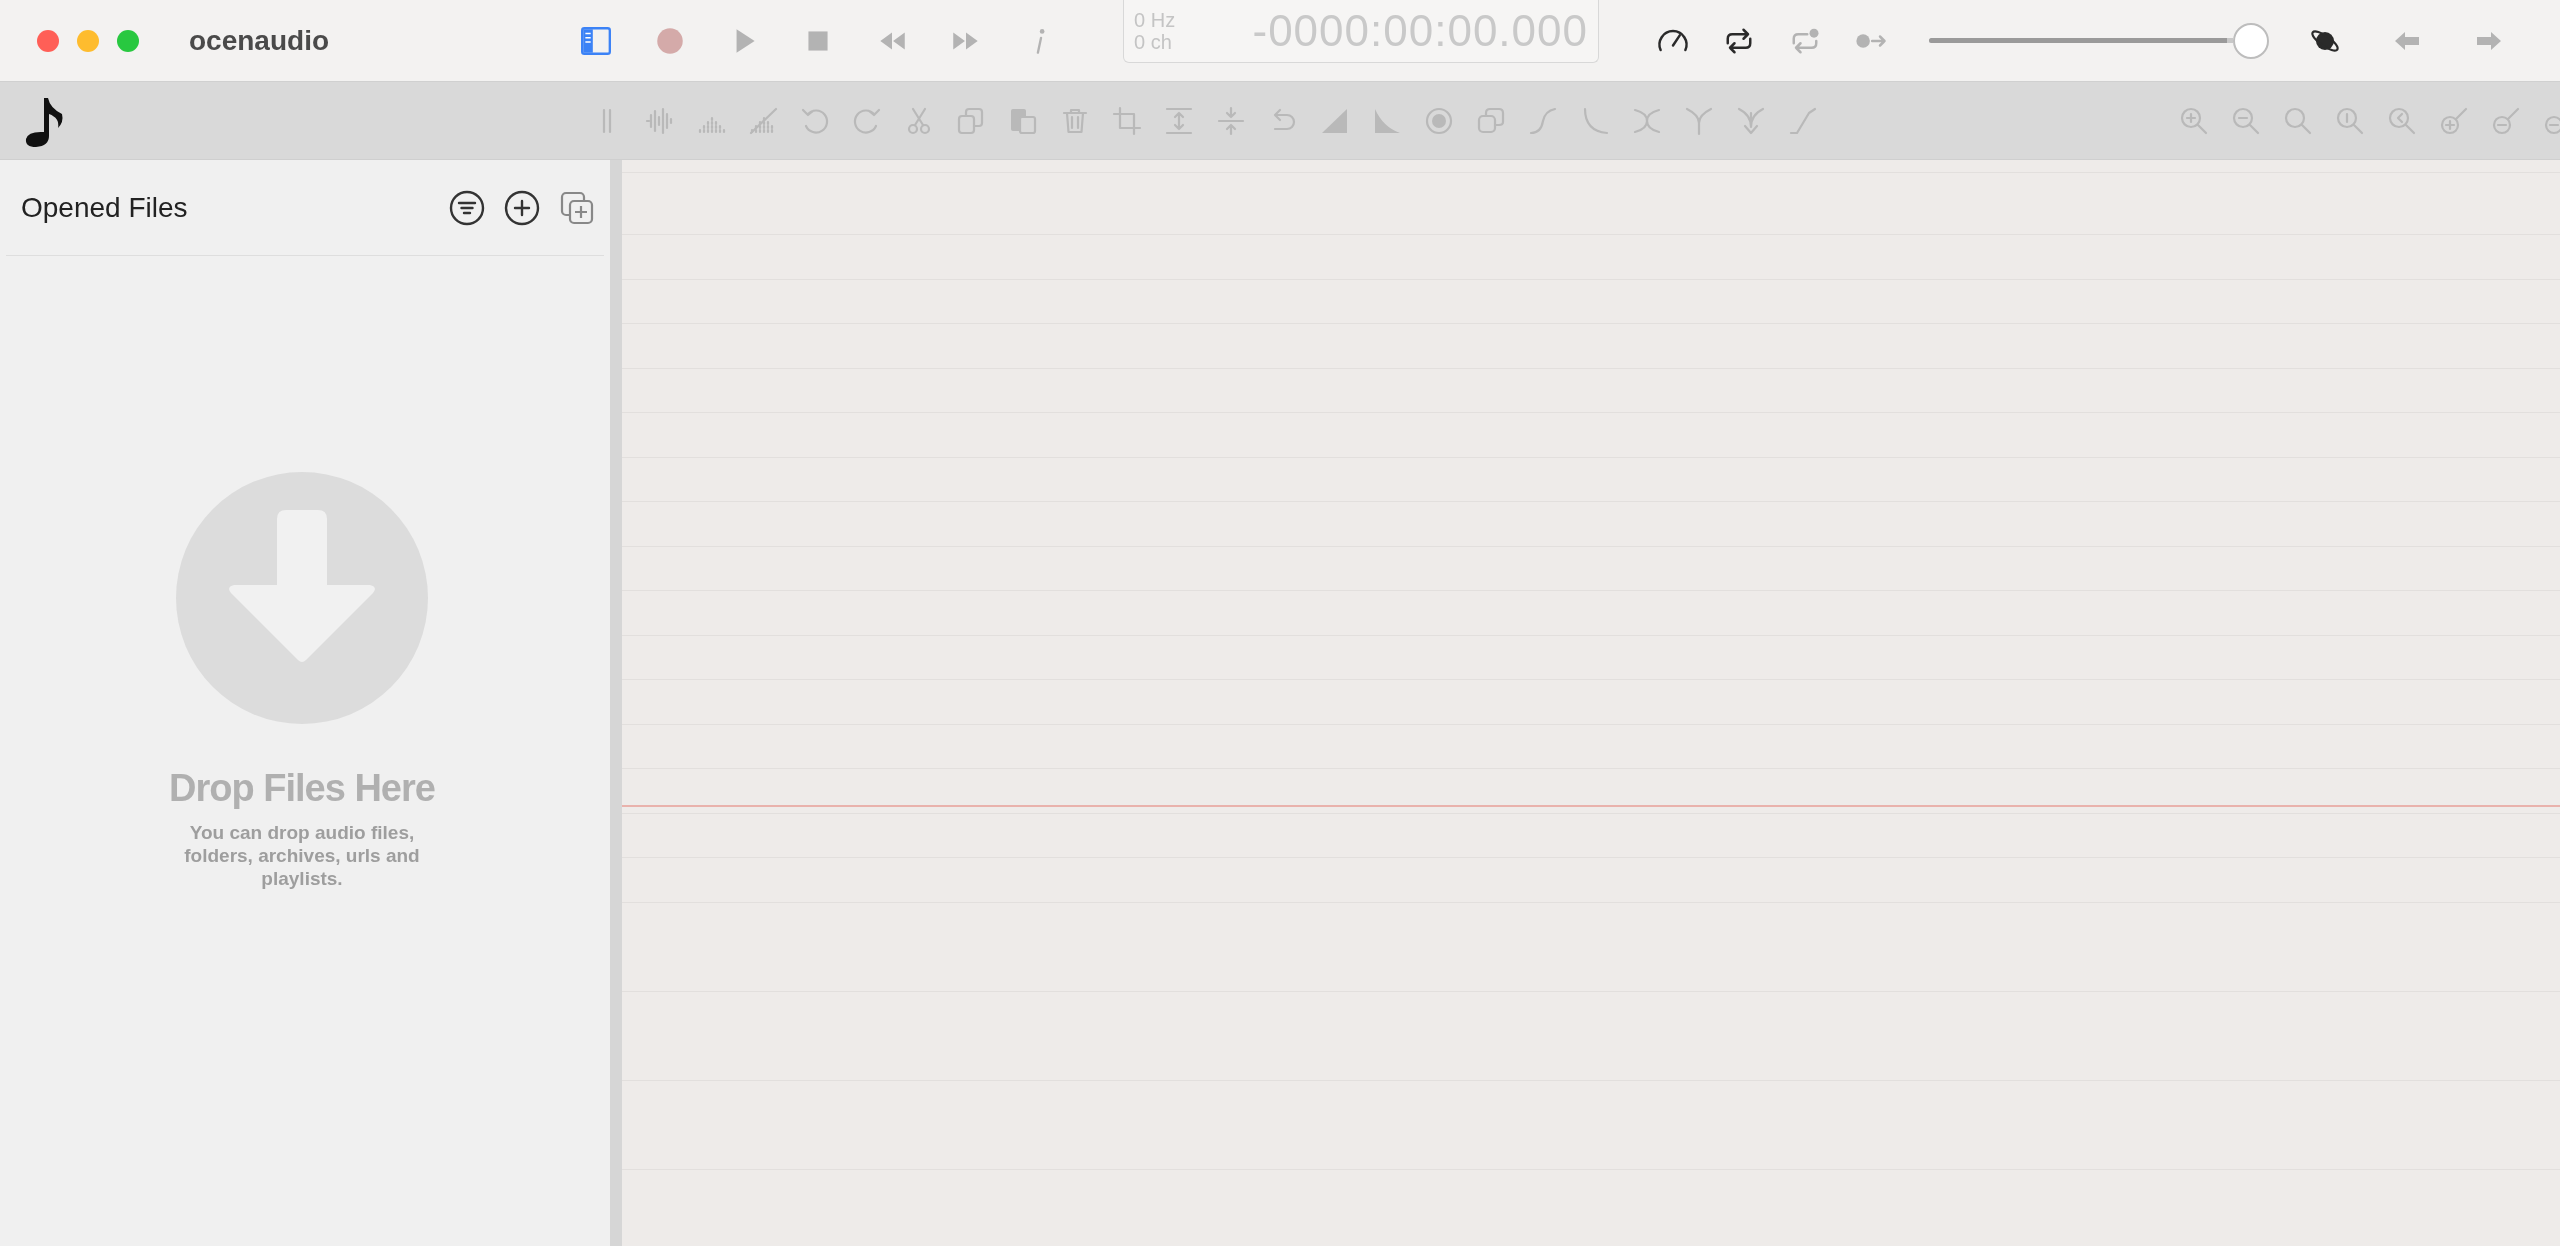 The width and height of the screenshot is (2560, 1246). Describe the element at coordinates (302, 788) in the screenshot. I see `drop-title: Drop Files Here` at that location.